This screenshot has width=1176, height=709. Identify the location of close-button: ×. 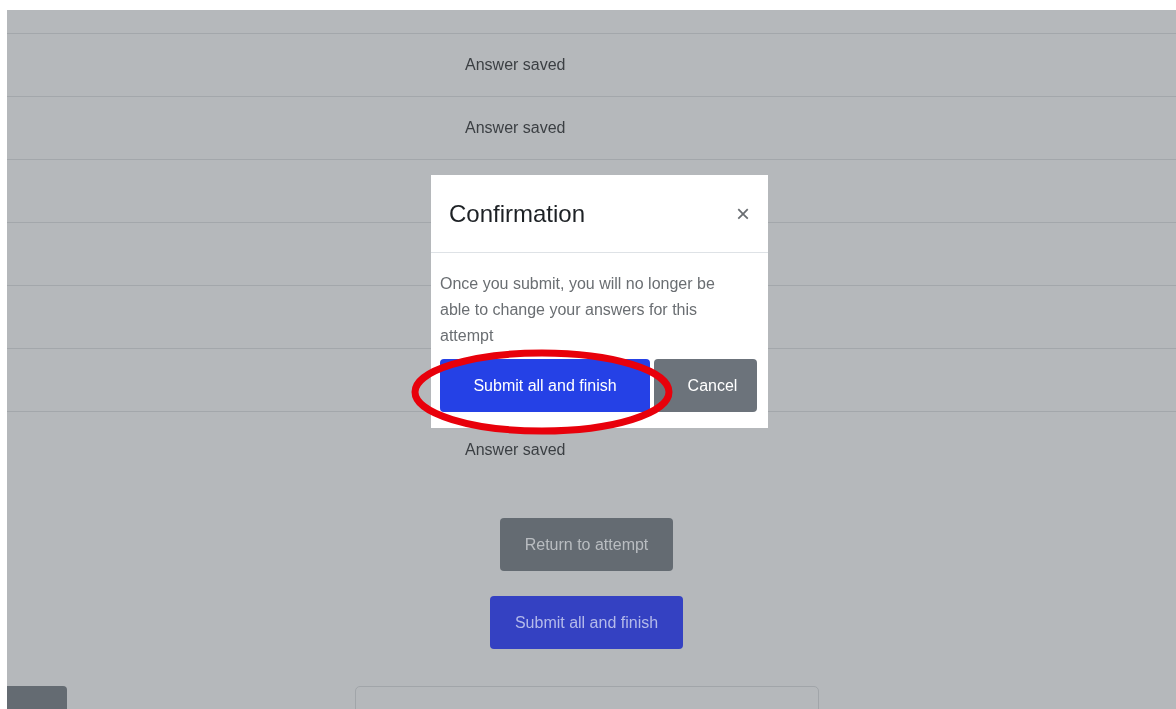
(743, 213).